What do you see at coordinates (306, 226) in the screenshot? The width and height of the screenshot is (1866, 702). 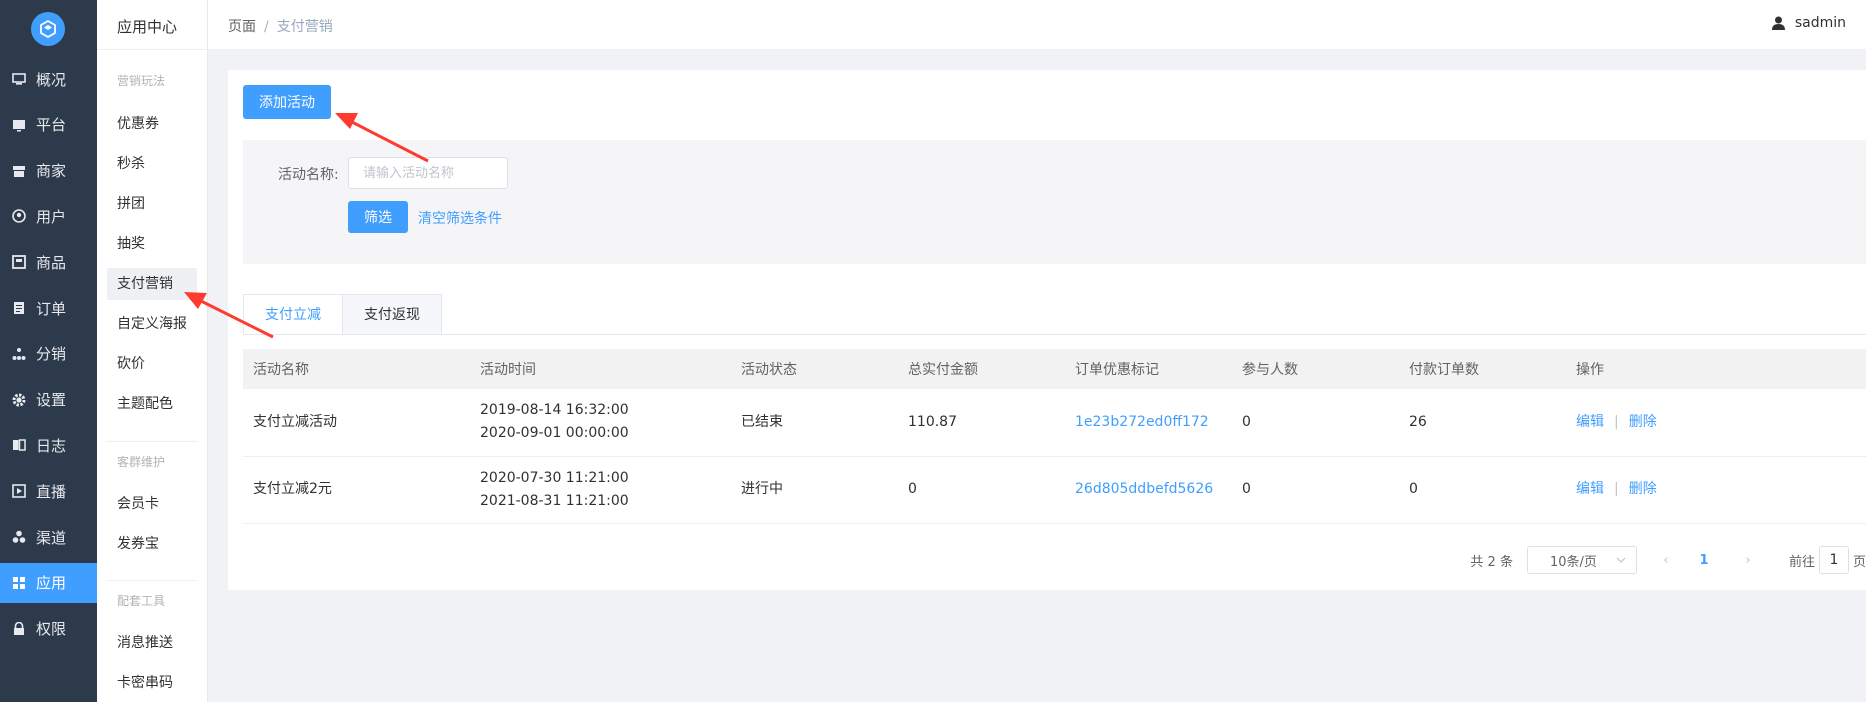 I see `annotation-arrows` at bounding box center [306, 226].